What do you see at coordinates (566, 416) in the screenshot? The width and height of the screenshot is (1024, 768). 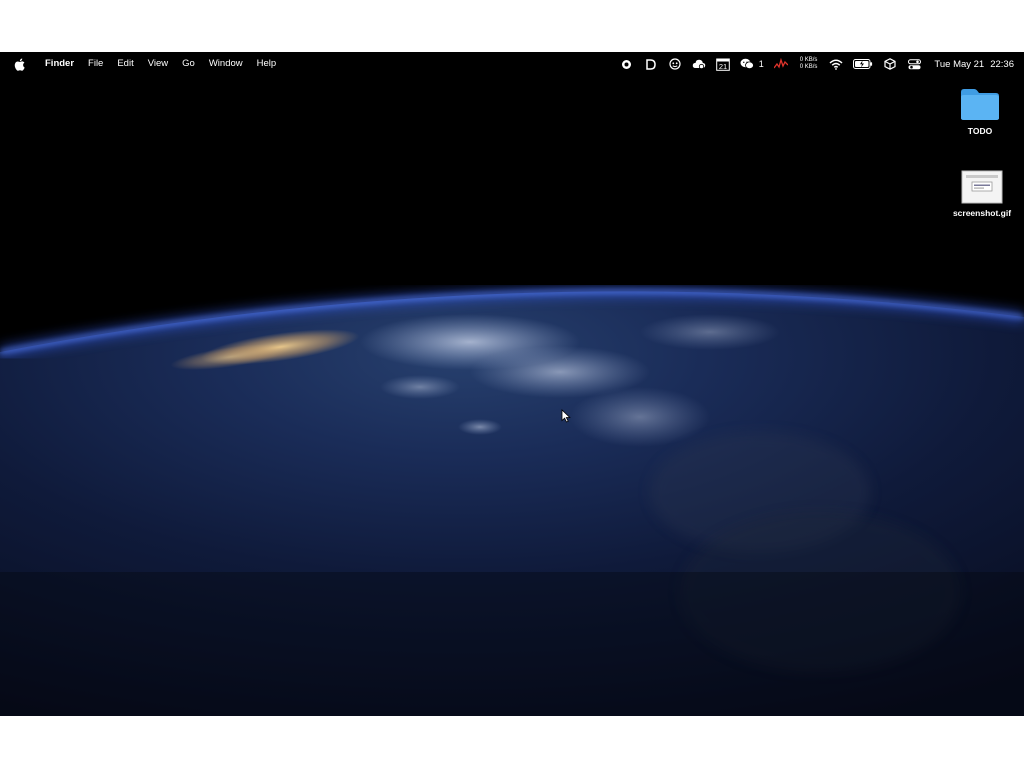 I see `mouse-pointer-icon` at bounding box center [566, 416].